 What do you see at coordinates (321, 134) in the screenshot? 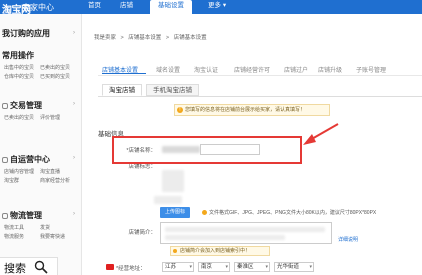
I see `annotation-arrow` at bounding box center [321, 134].